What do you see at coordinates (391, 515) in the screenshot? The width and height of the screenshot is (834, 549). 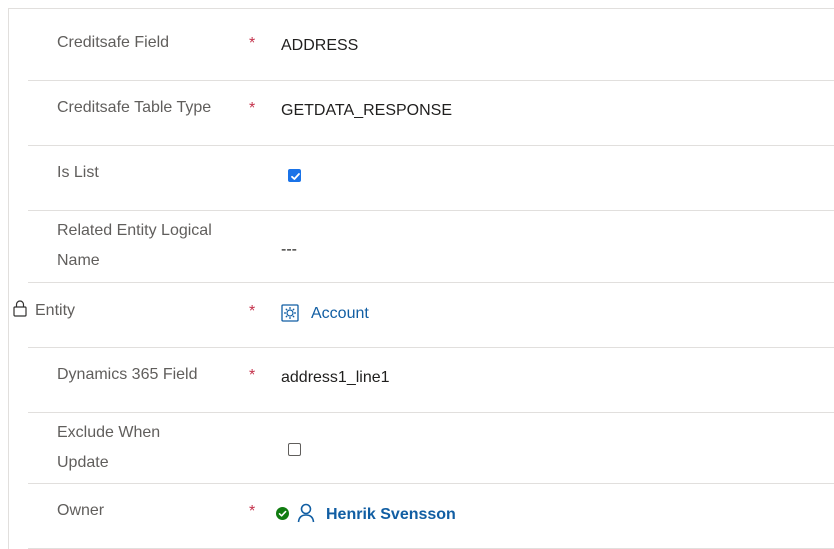 I see `owner-link: Henrik Svensson` at bounding box center [391, 515].